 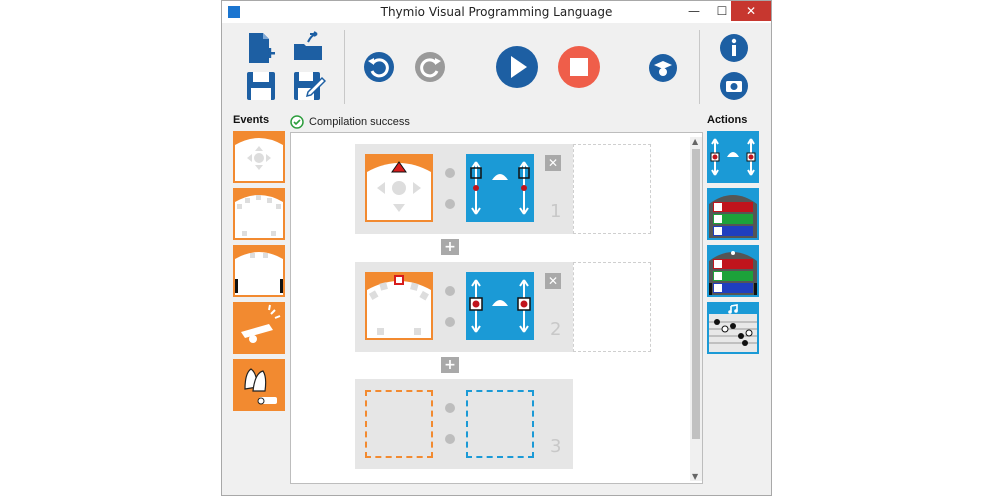 I want to click on action-top-color-tile, so click(x=733, y=214).